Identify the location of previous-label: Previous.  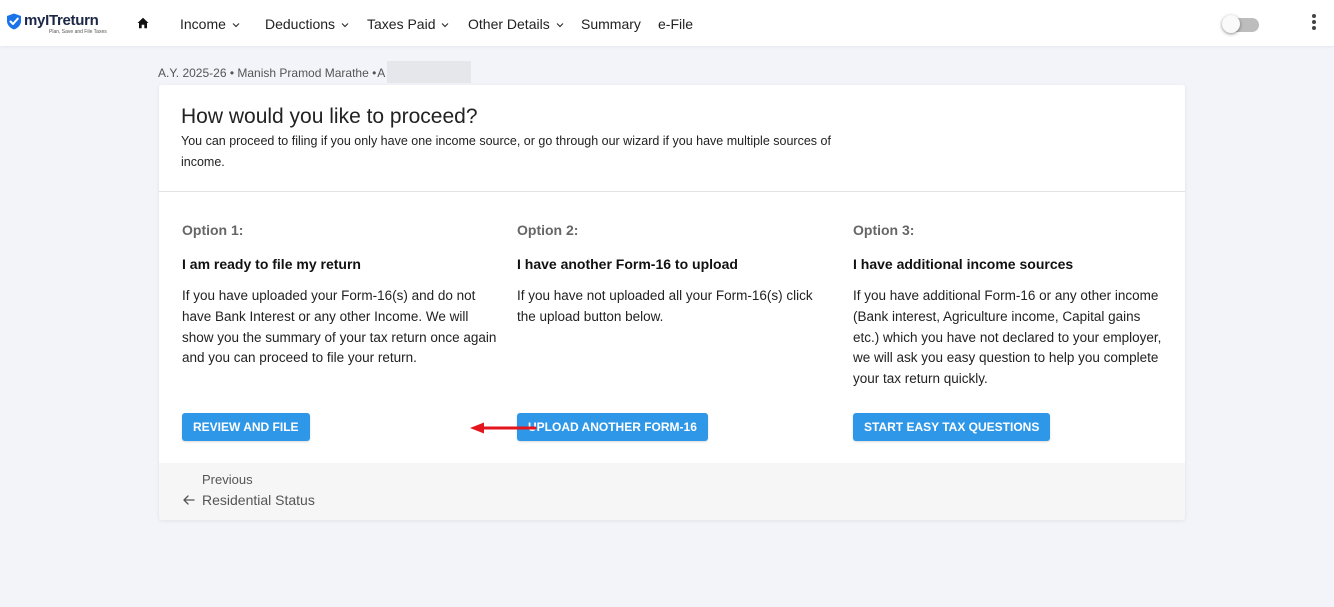
(227, 479).